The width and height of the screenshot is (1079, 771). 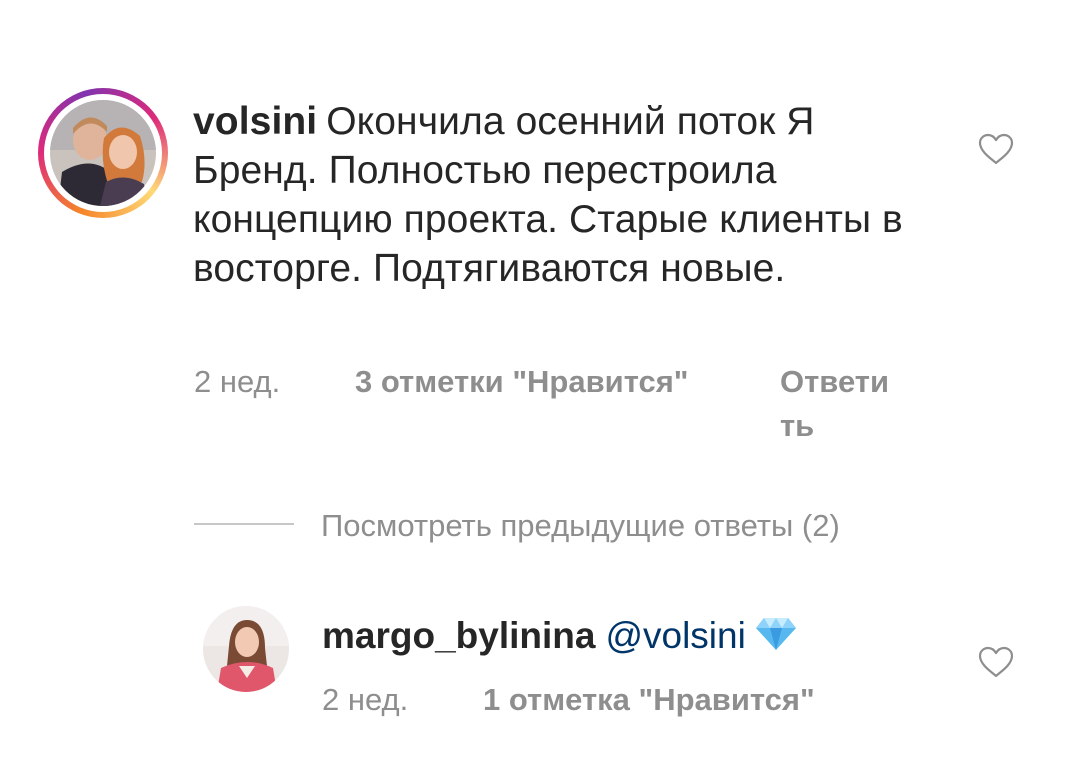 I want to click on view-previous-replies-link: Посмотреть предыдущие ответы (2), so click(x=580, y=526).